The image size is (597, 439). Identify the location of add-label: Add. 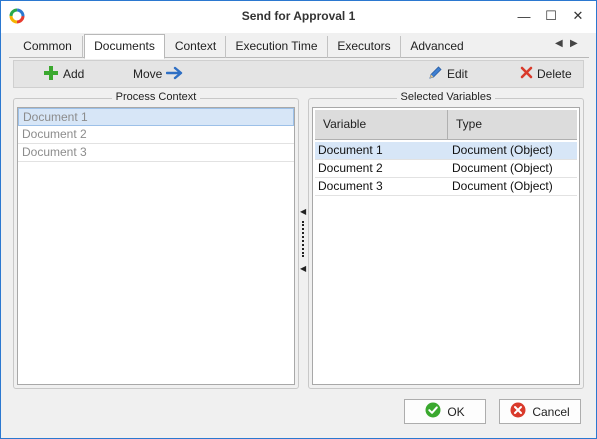
(74, 74).